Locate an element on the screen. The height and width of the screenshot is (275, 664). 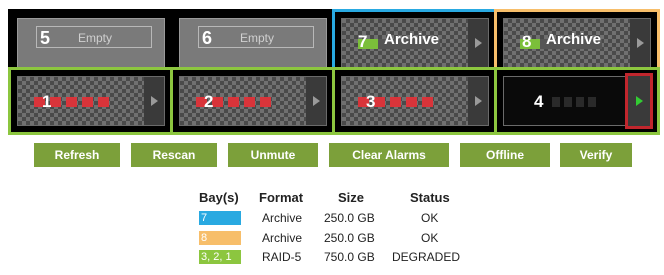
bay-7-eject-button is located at coordinates (478, 43).